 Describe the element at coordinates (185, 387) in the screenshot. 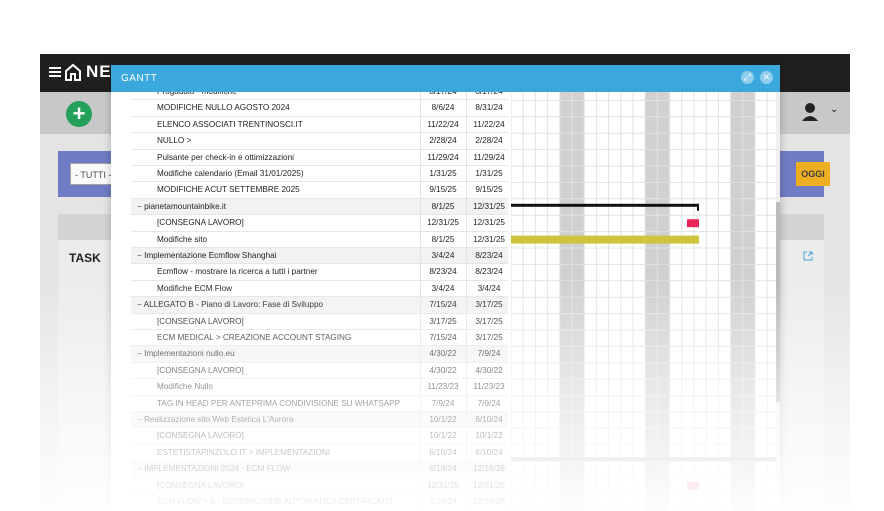

I see `task-name-text: Modifiche Nullo` at that location.